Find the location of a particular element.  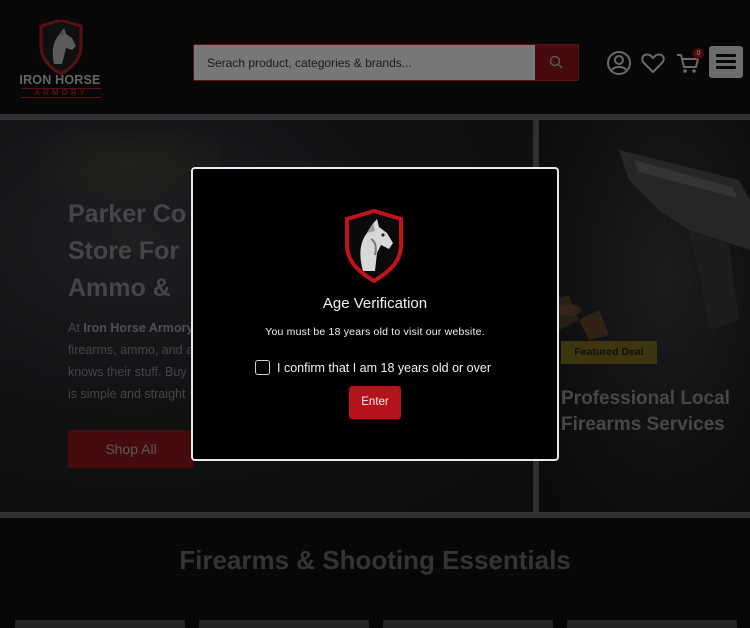

age-confirm-row: I confirm that I am 18 years old or over is located at coordinates (385, 369).